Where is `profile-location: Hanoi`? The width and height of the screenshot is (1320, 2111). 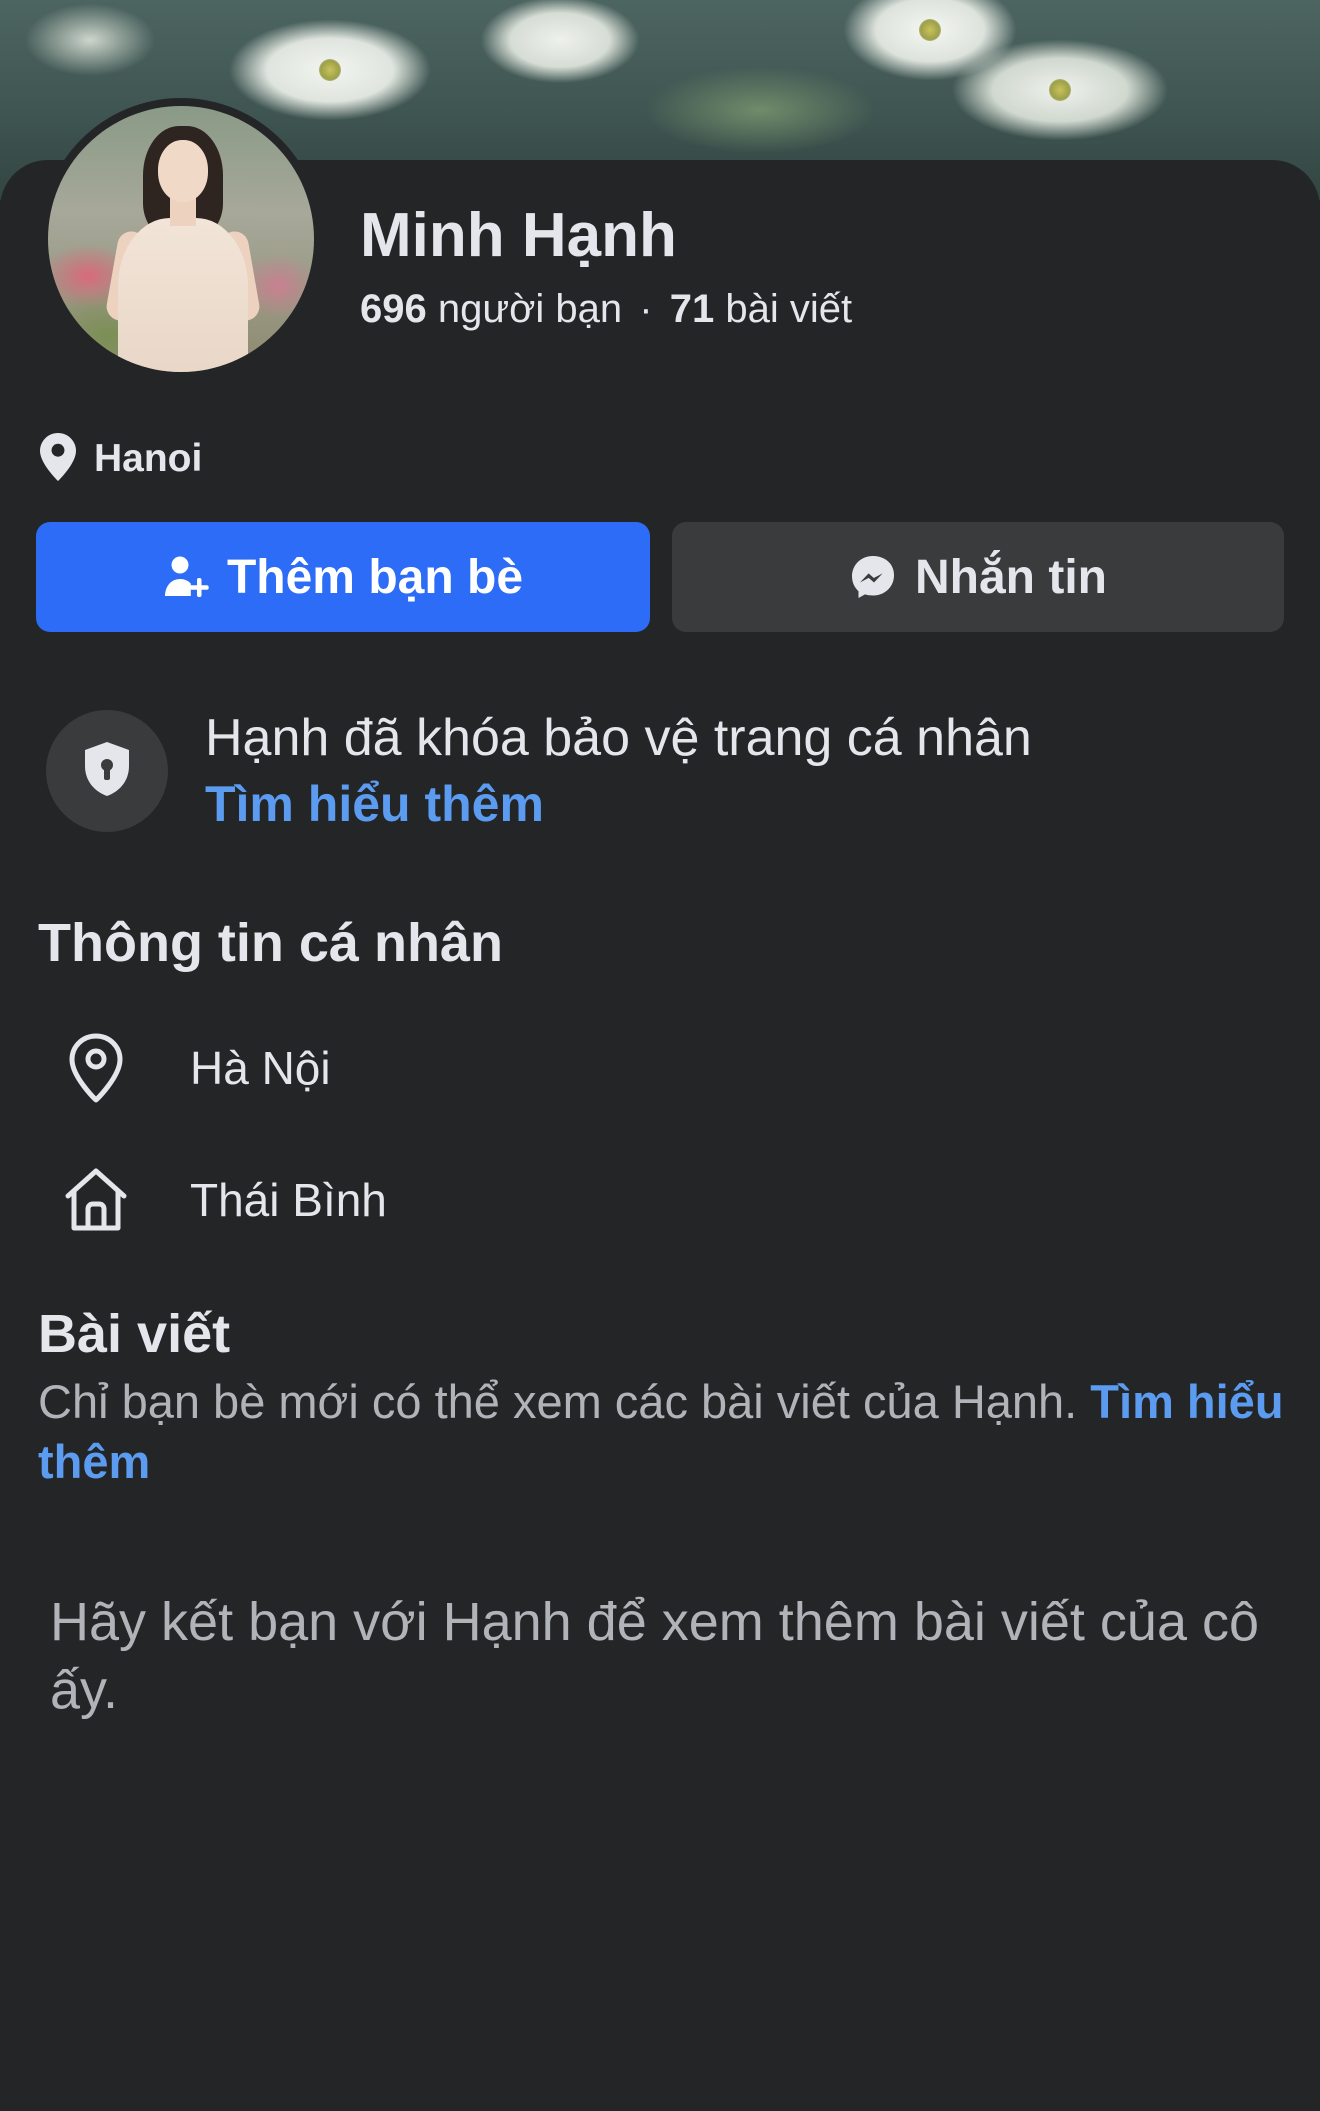 profile-location: Hanoi is located at coordinates (121, 459).